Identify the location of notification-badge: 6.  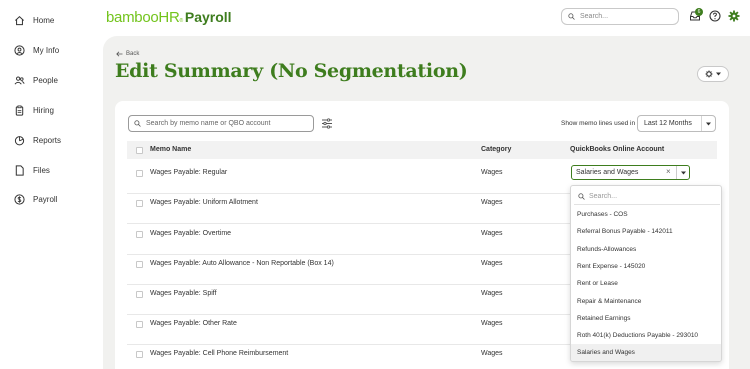
(699, 12).